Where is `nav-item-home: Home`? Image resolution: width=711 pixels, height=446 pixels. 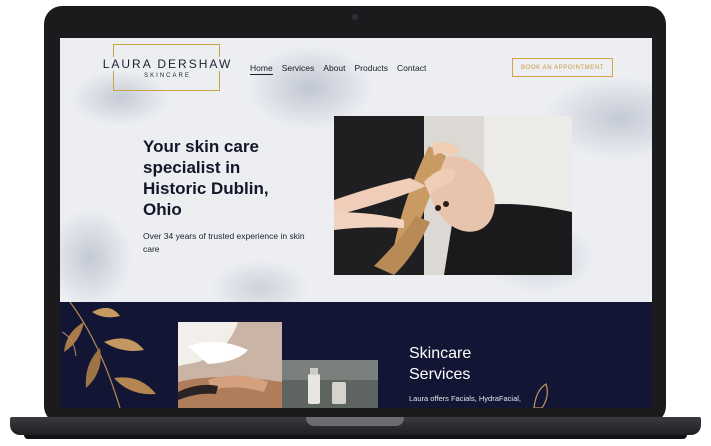 nav-item-home: Home is located at coordinates (261, 69).